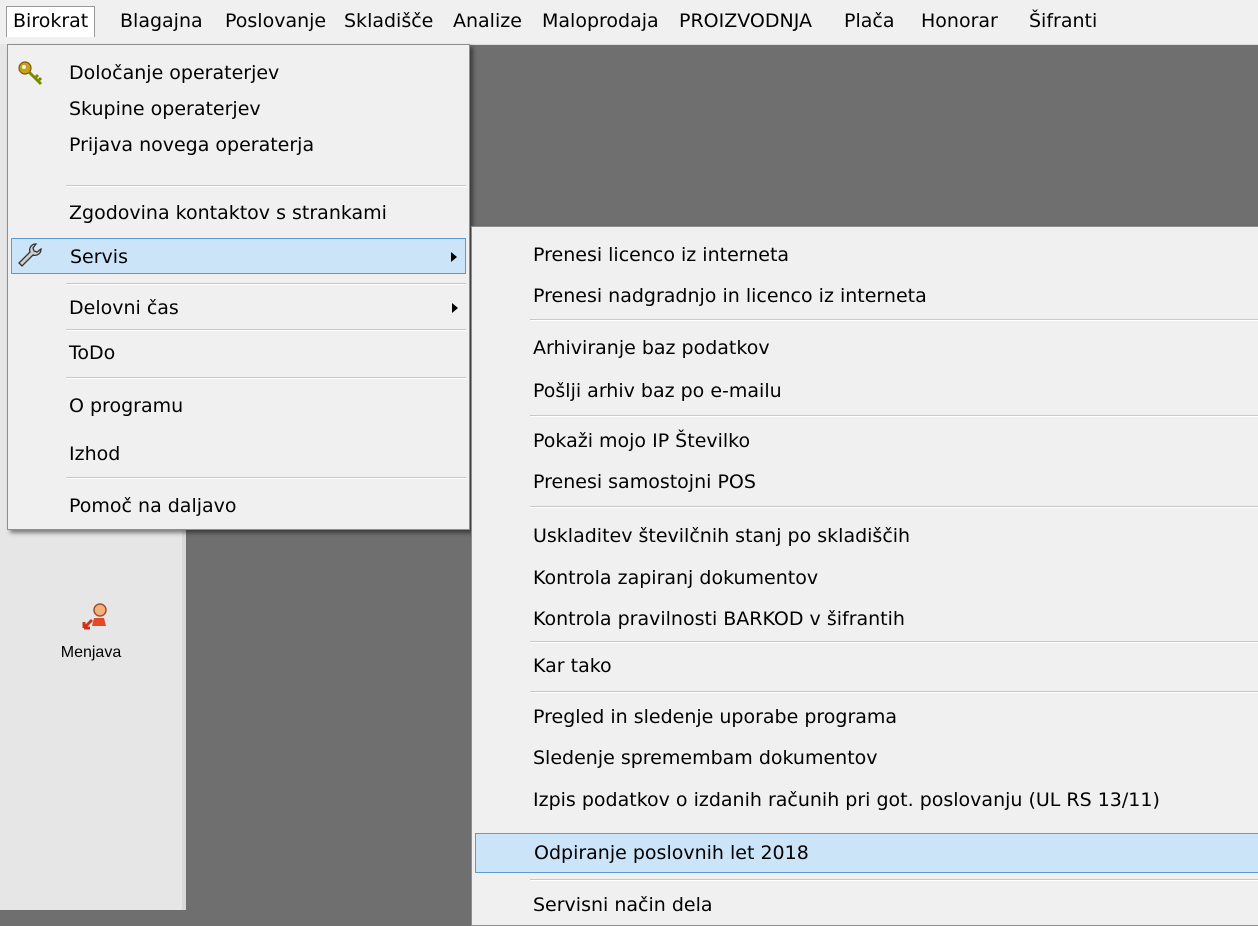  Describe the element at coordinates (388, 21) in the screenshot. I see `menu-skladisce: Skladišče` at that location.